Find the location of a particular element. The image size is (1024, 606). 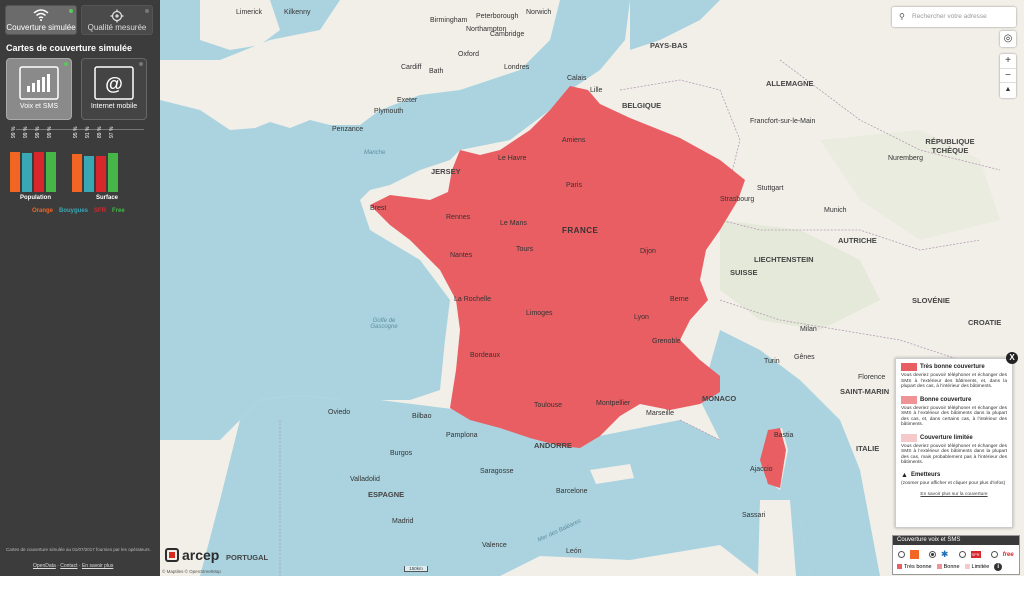

tab-label: Qualité mesurée is located at coordinates (117, 27).